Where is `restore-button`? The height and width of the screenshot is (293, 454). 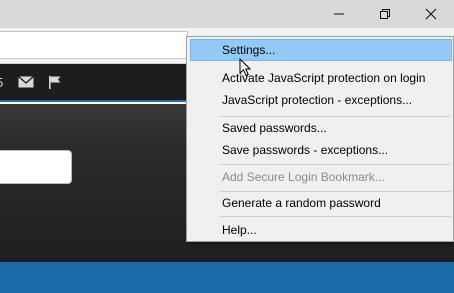
restore-button is located at coordinates (385, 14).